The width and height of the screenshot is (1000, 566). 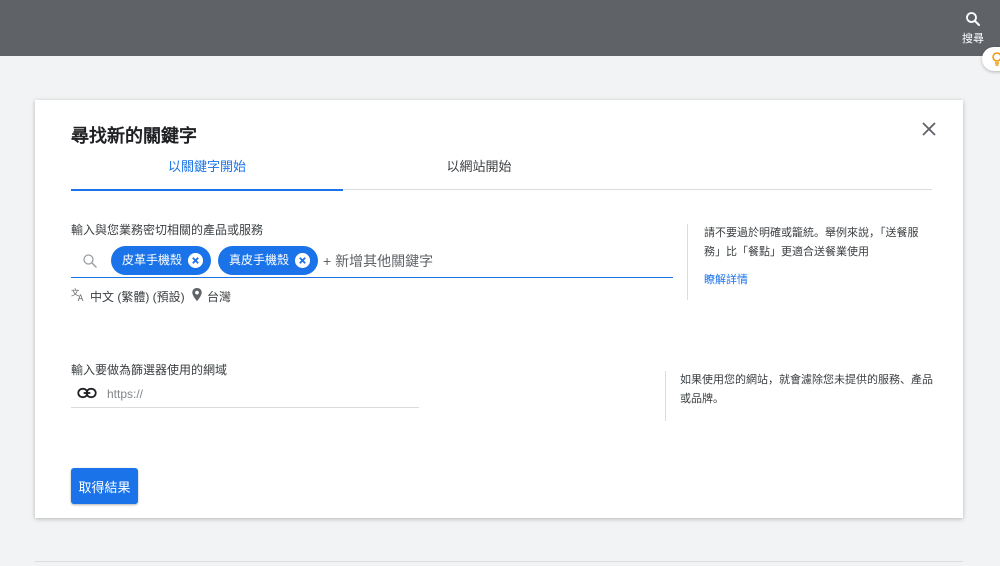 I want to click on link-icon, so click(x=87, y=393).